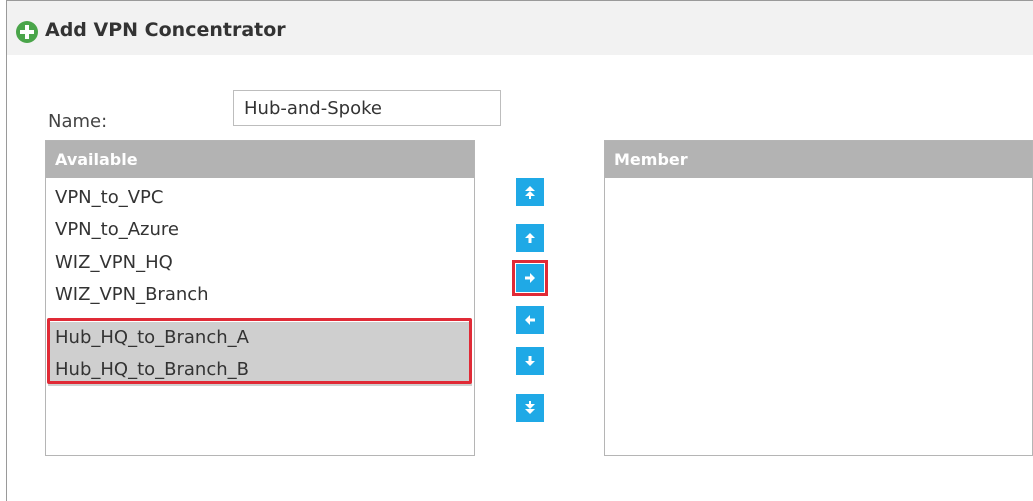 The image size is (1033, 501). Describe the element at coordinates (260, 338) in the screenshot. I see `available-item-hub-hq-to-branch-a: Hub_HQ_to_Branch_A` at that location.